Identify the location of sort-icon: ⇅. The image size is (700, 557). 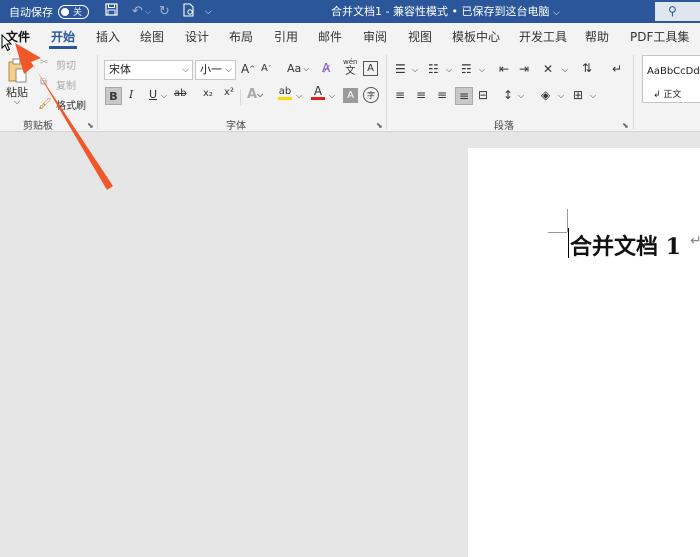
(587, 68).